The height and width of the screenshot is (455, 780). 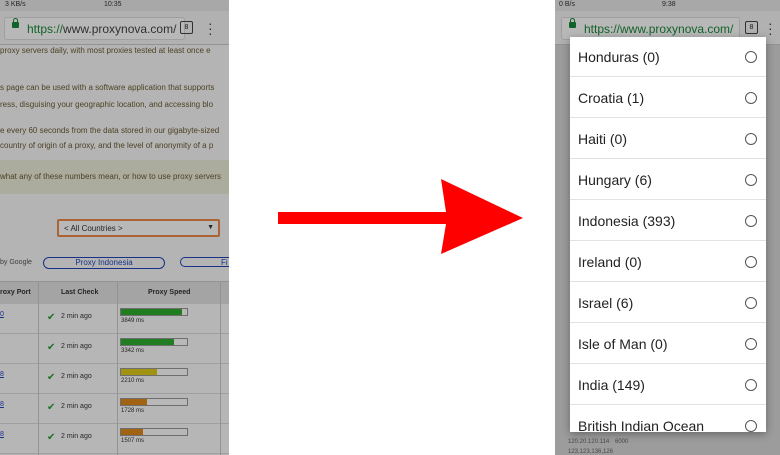 What do you see at coordinates (591, 452) in the screenshot?
I see `background-table-cell: 123,123,136,126` at bounding box center [591, 452].